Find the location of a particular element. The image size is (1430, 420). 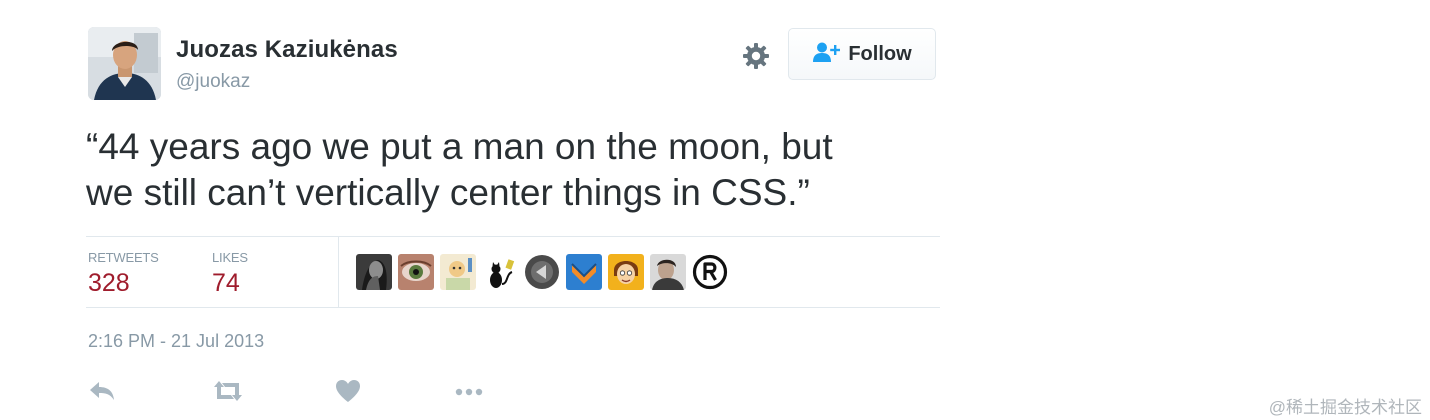

user-handle: @juokaz is located at coordinates (213, 82).